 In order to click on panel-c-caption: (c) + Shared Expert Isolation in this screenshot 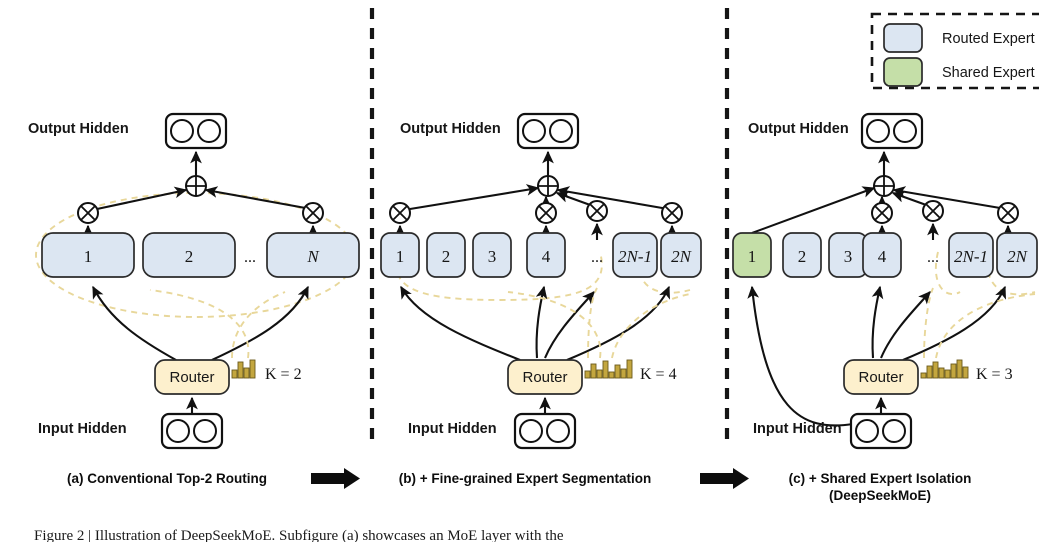, I will do `click(880, 478)`.